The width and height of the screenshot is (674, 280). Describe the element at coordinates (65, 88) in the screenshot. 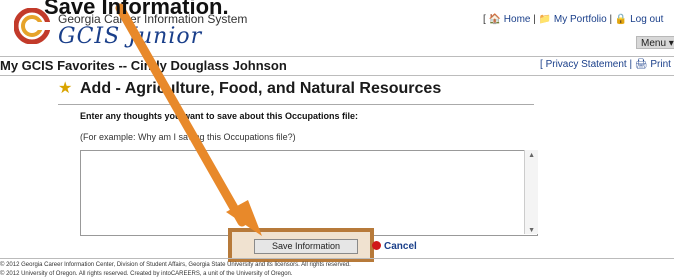

I see `star-icon: ★` at that location.